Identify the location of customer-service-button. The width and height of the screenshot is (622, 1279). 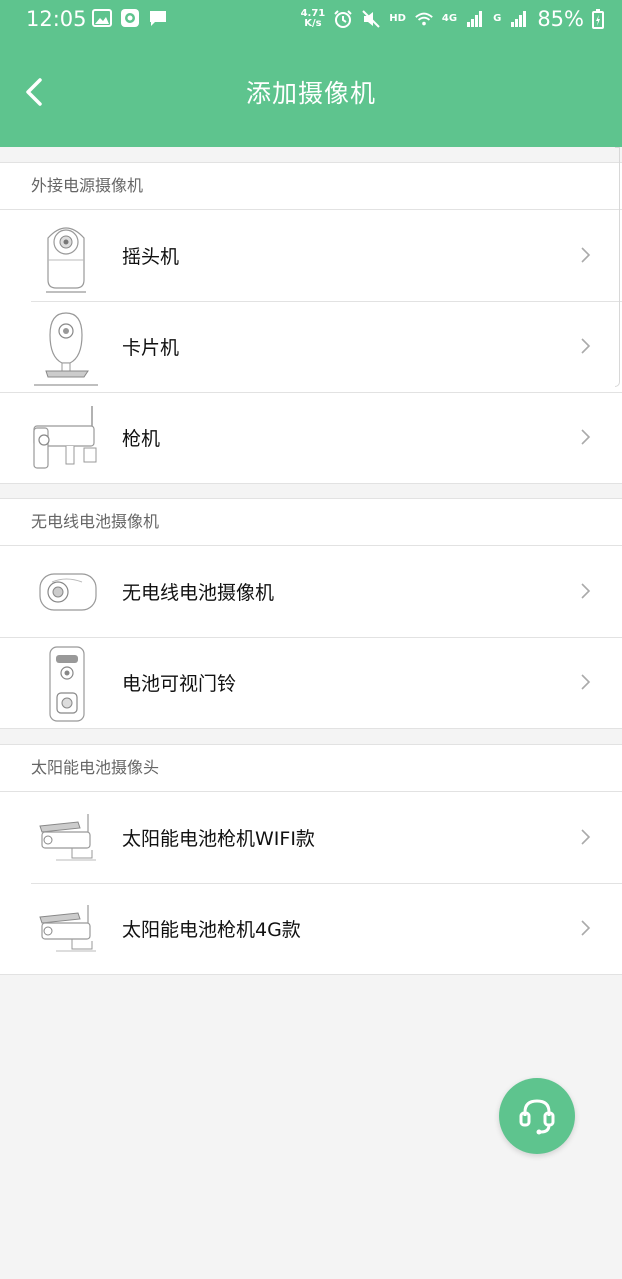
(537, 1116).